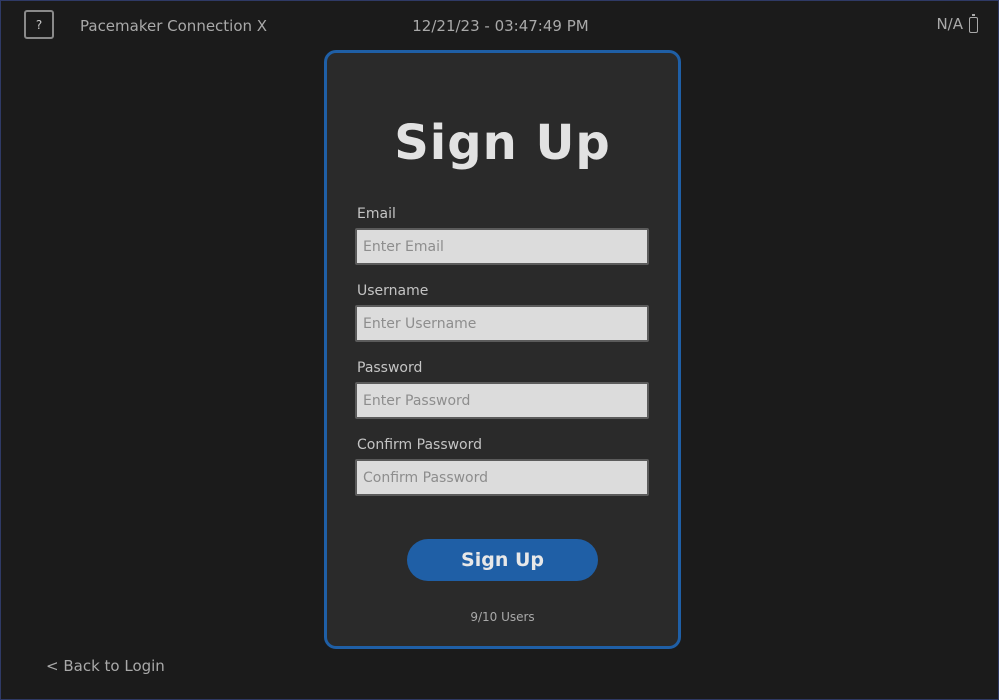  What do you see at coordinates (502, 400) in the screenshot?
I see `password-field` at bounding box center [502, 400].